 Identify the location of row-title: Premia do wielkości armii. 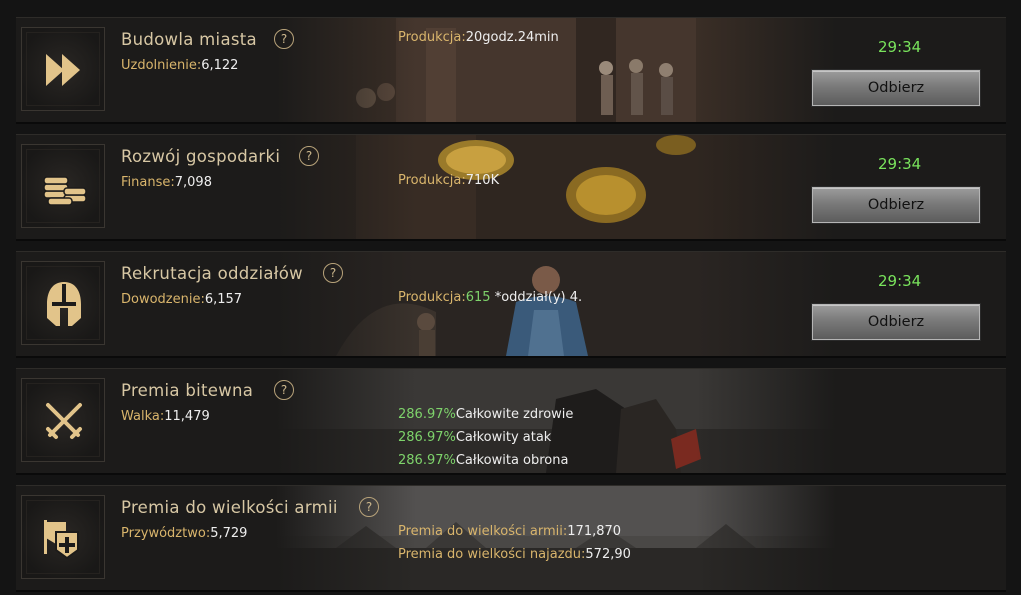
(229, 507).